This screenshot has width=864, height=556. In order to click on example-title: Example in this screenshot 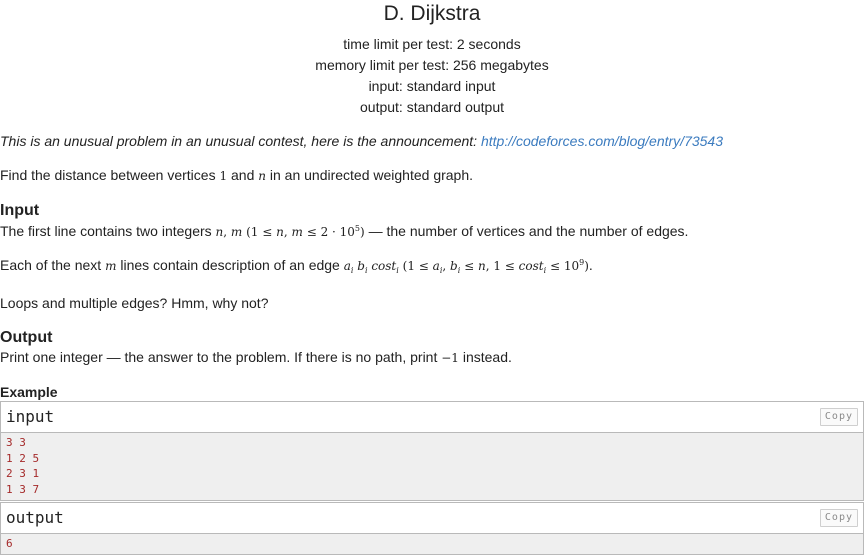, I will do `click(29, 392)`.